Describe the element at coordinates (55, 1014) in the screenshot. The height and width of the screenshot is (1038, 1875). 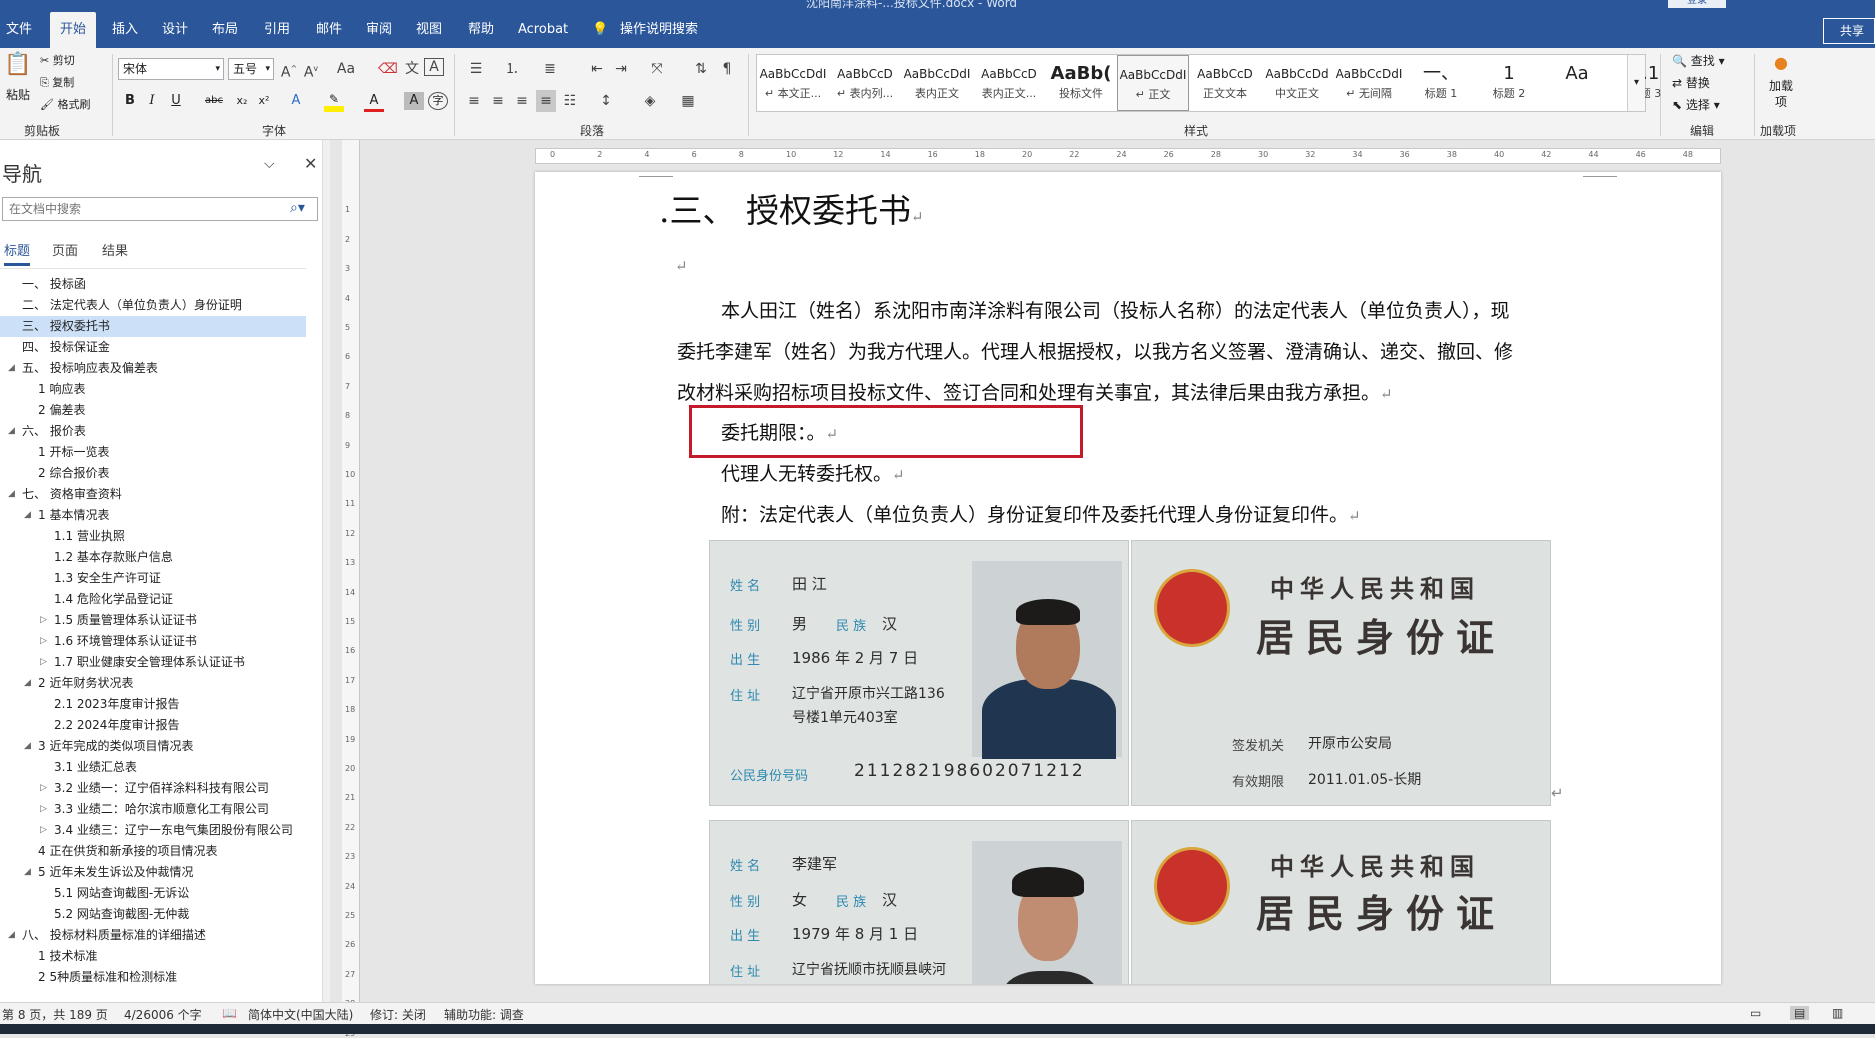
I see `page-count: 第 8 页，共 189 页` at that location.